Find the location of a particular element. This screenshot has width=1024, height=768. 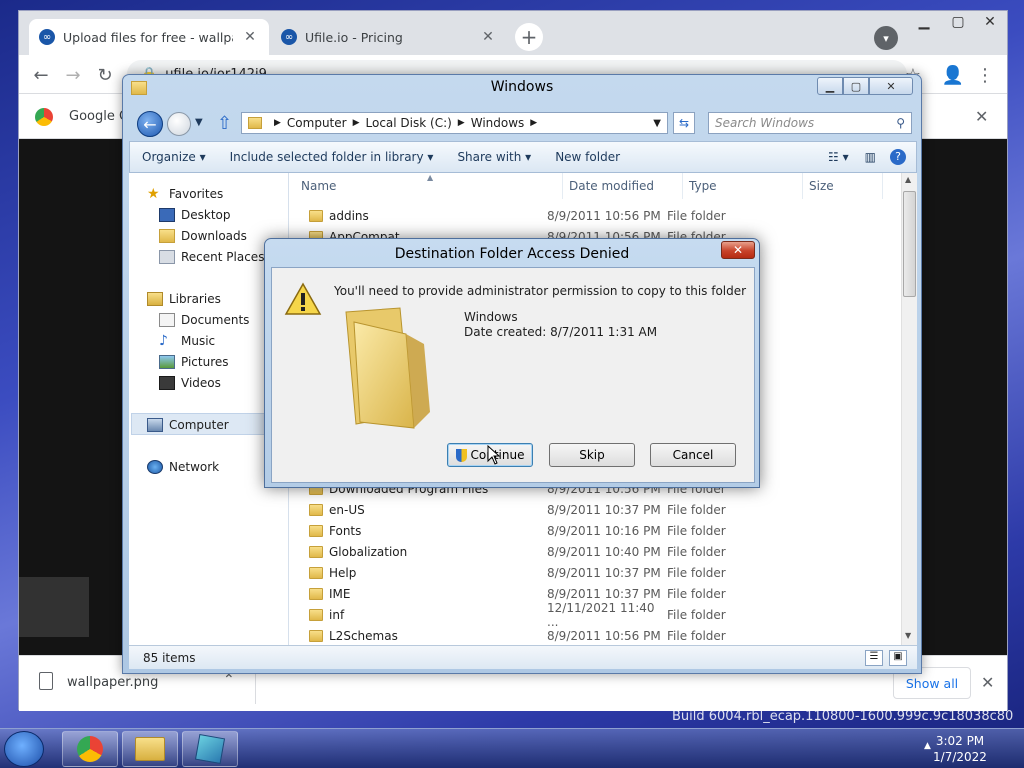

history-dropdown-icon: ▼ is located at coordinates (199, 122).